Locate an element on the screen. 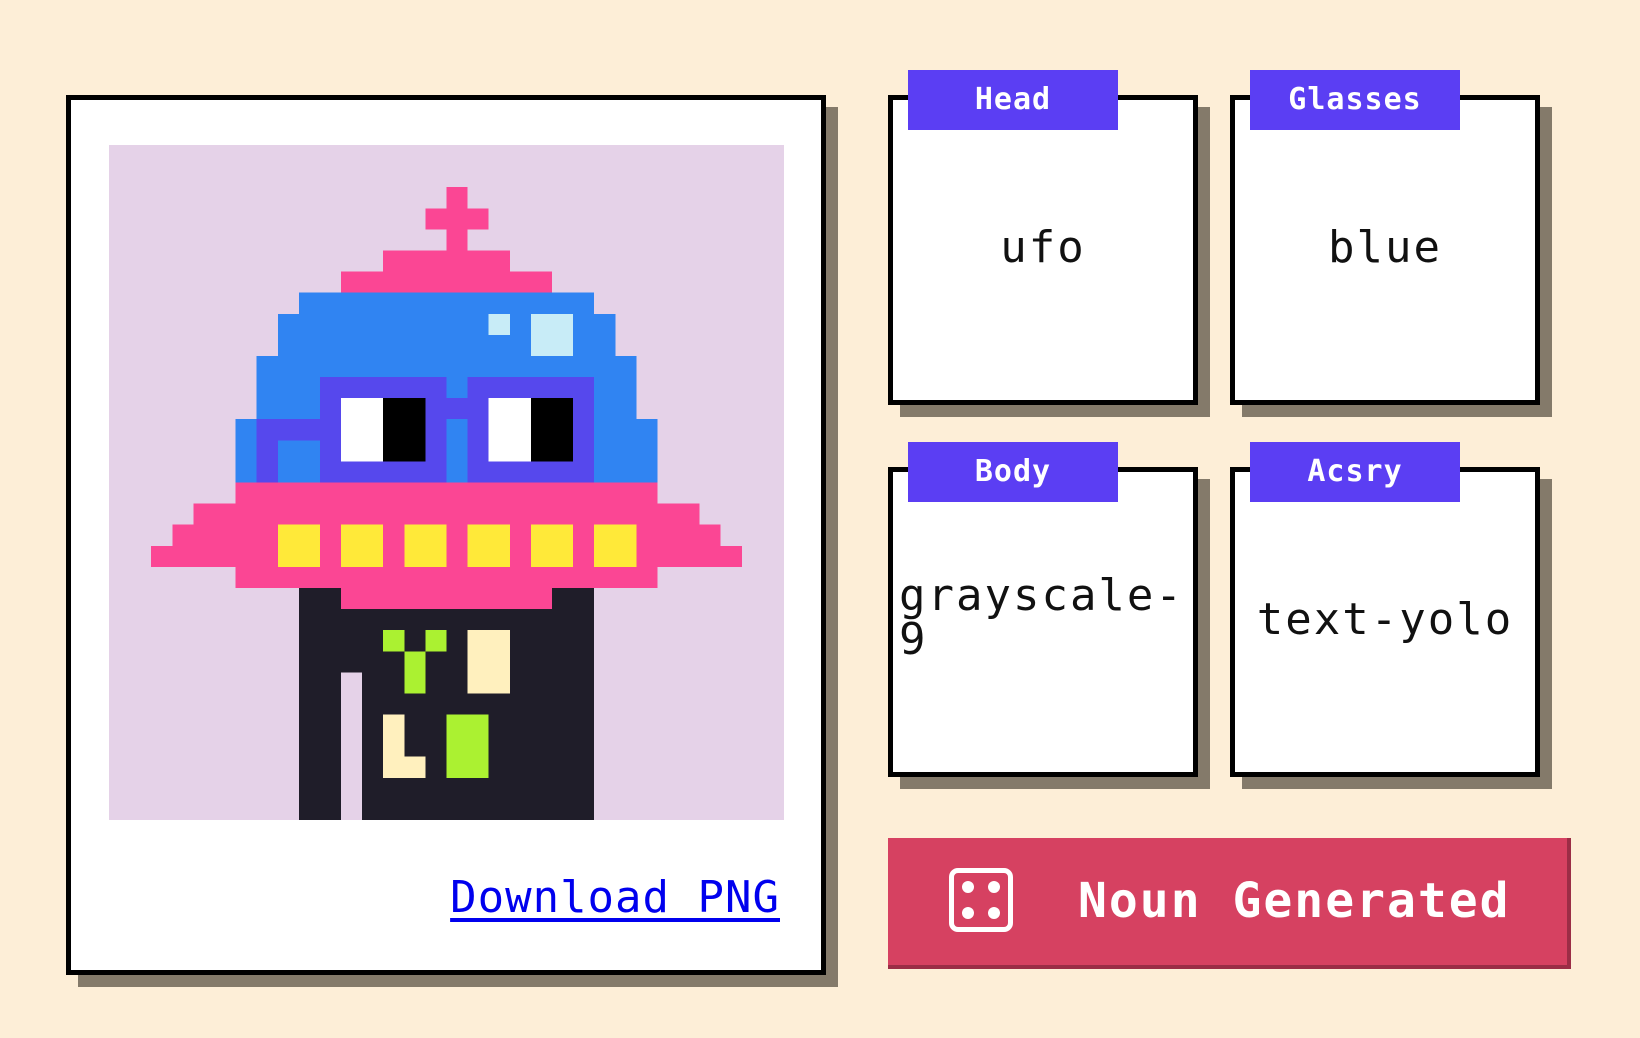 The image size is (1640, 1038). generate-noun-button: Noun Generated is located at coordinates (1229, 903).